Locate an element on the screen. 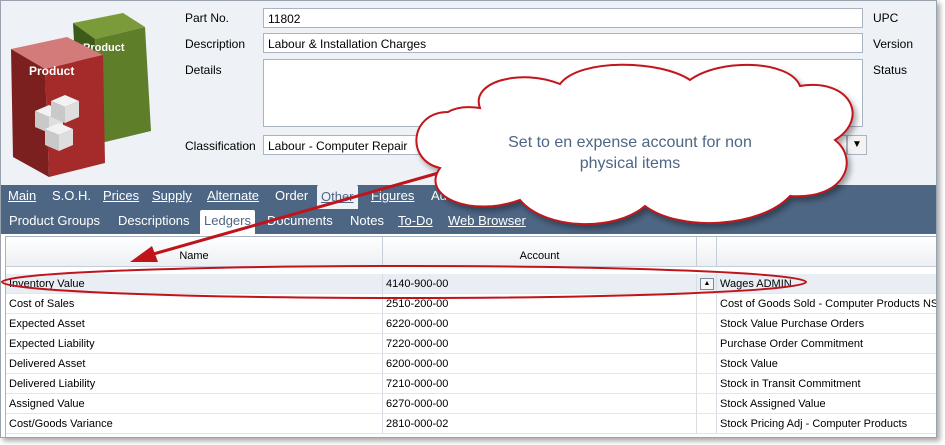 The image size is (945, 445). cell-description: Stock Value Purchase Orders is located at coordinates (826, 324).